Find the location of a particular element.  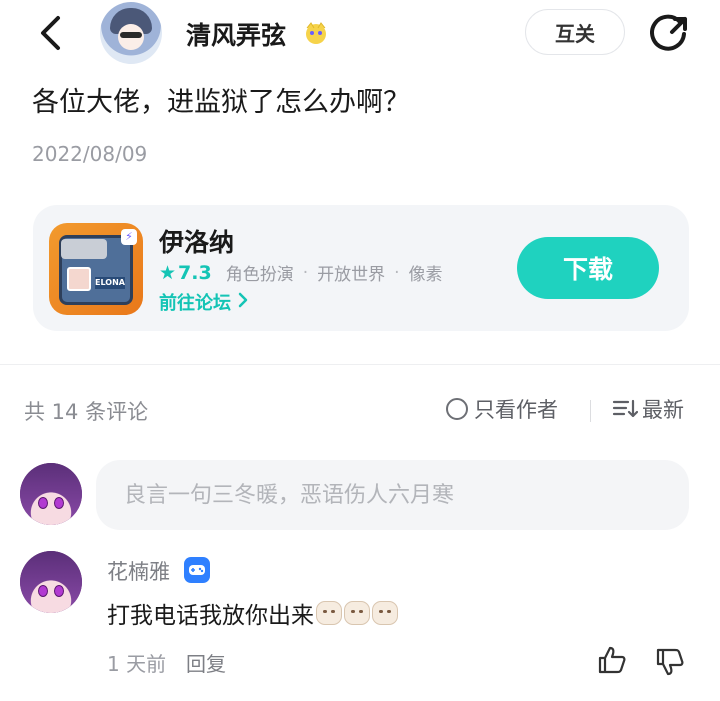

game-tag: 像素 is located at coordinates (425, 275).